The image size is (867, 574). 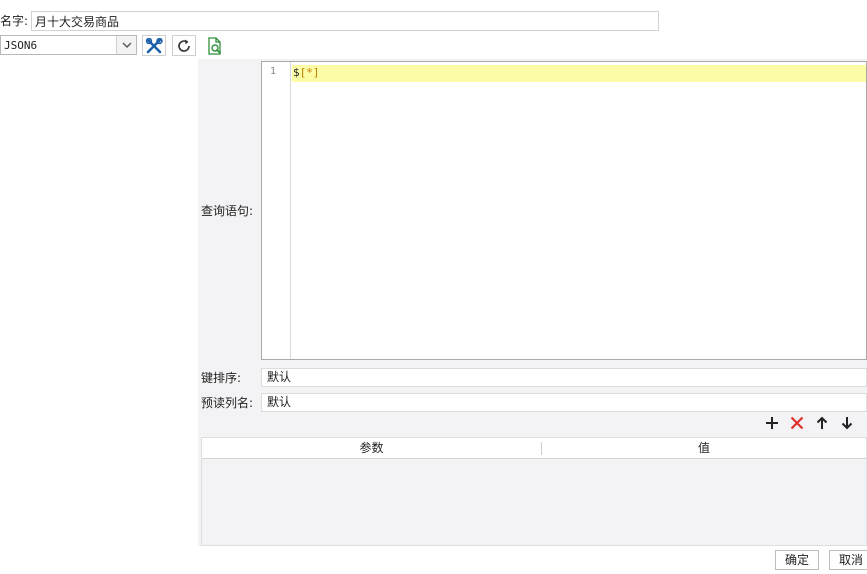 What do you see at coordinates (154, 45) in the screenshot?
I see `edit-dataset-button` at bounding box center [154, 45].